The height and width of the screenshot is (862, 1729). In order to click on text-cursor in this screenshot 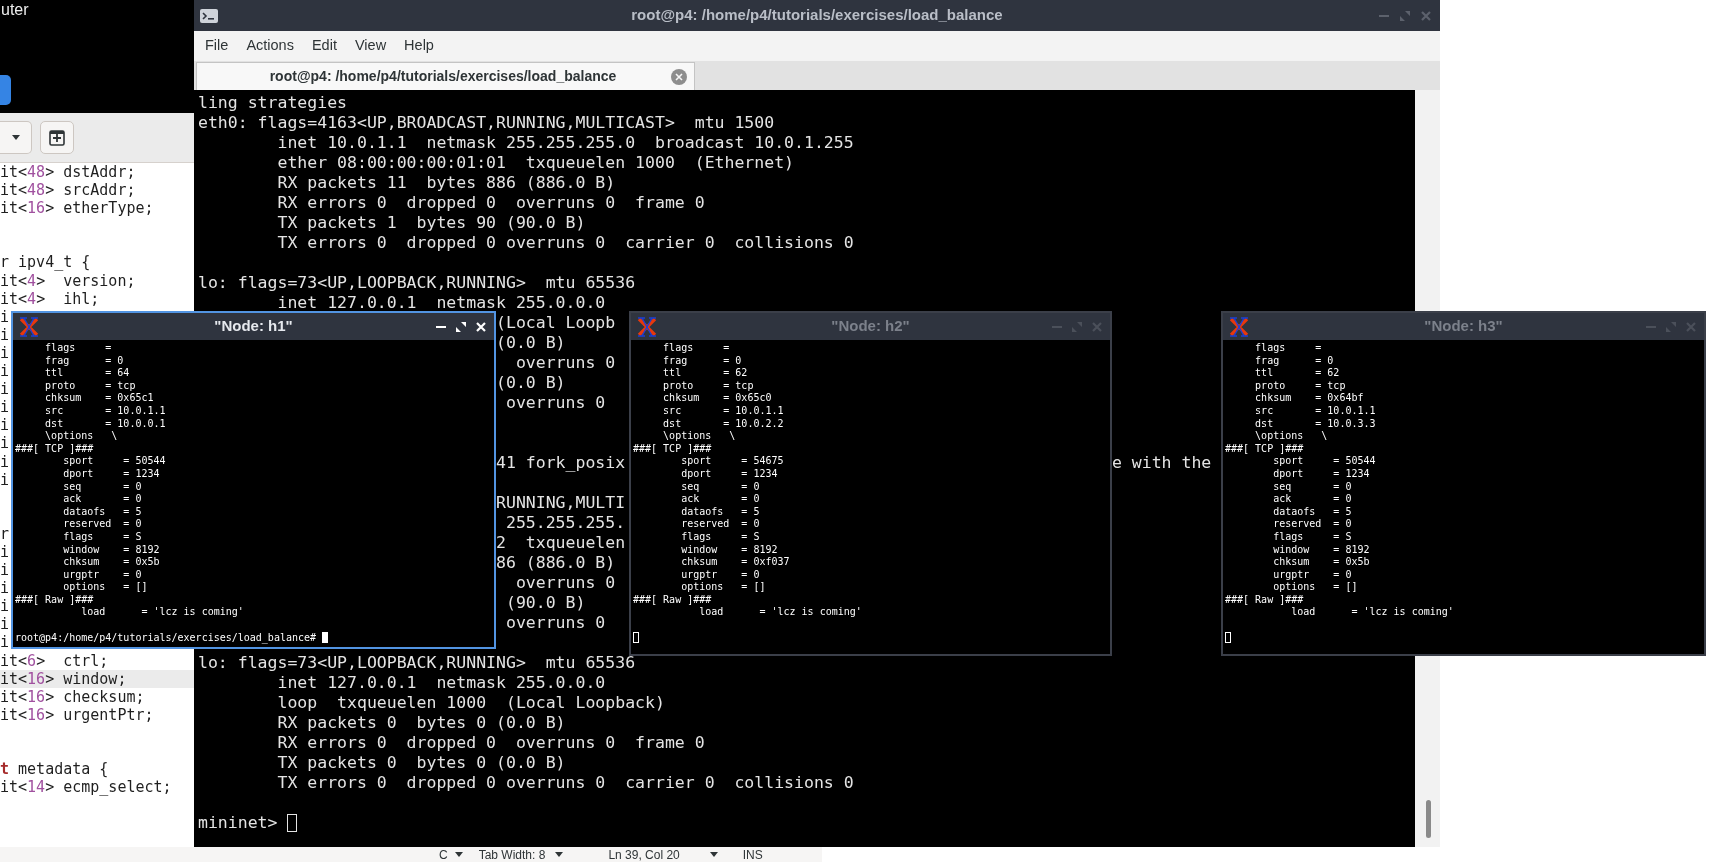, I will do `click(292, 823)`.